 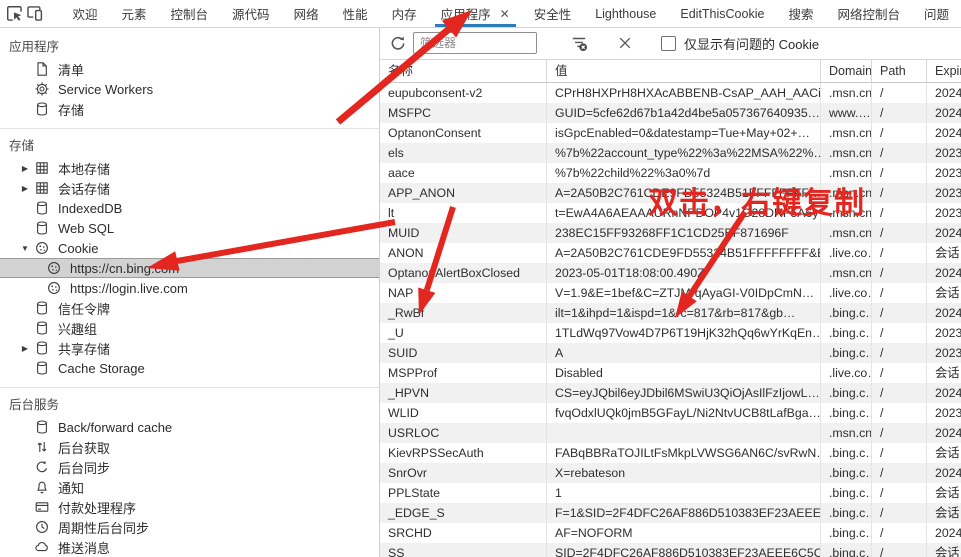 What do you see at coordinates (355, 13) in the screenshot?
I see `tab-performance: 性能` at bounding box center [355, 13].